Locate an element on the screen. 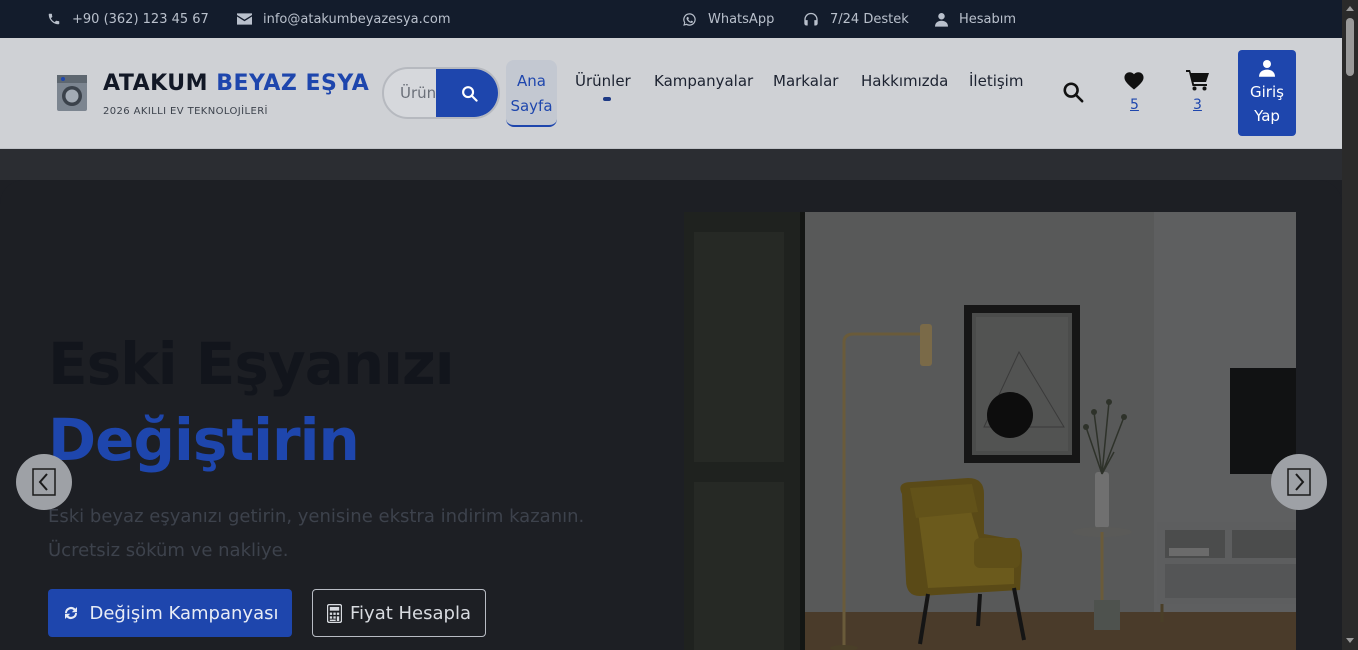  cart-button is located at coordinates (1198, 82).